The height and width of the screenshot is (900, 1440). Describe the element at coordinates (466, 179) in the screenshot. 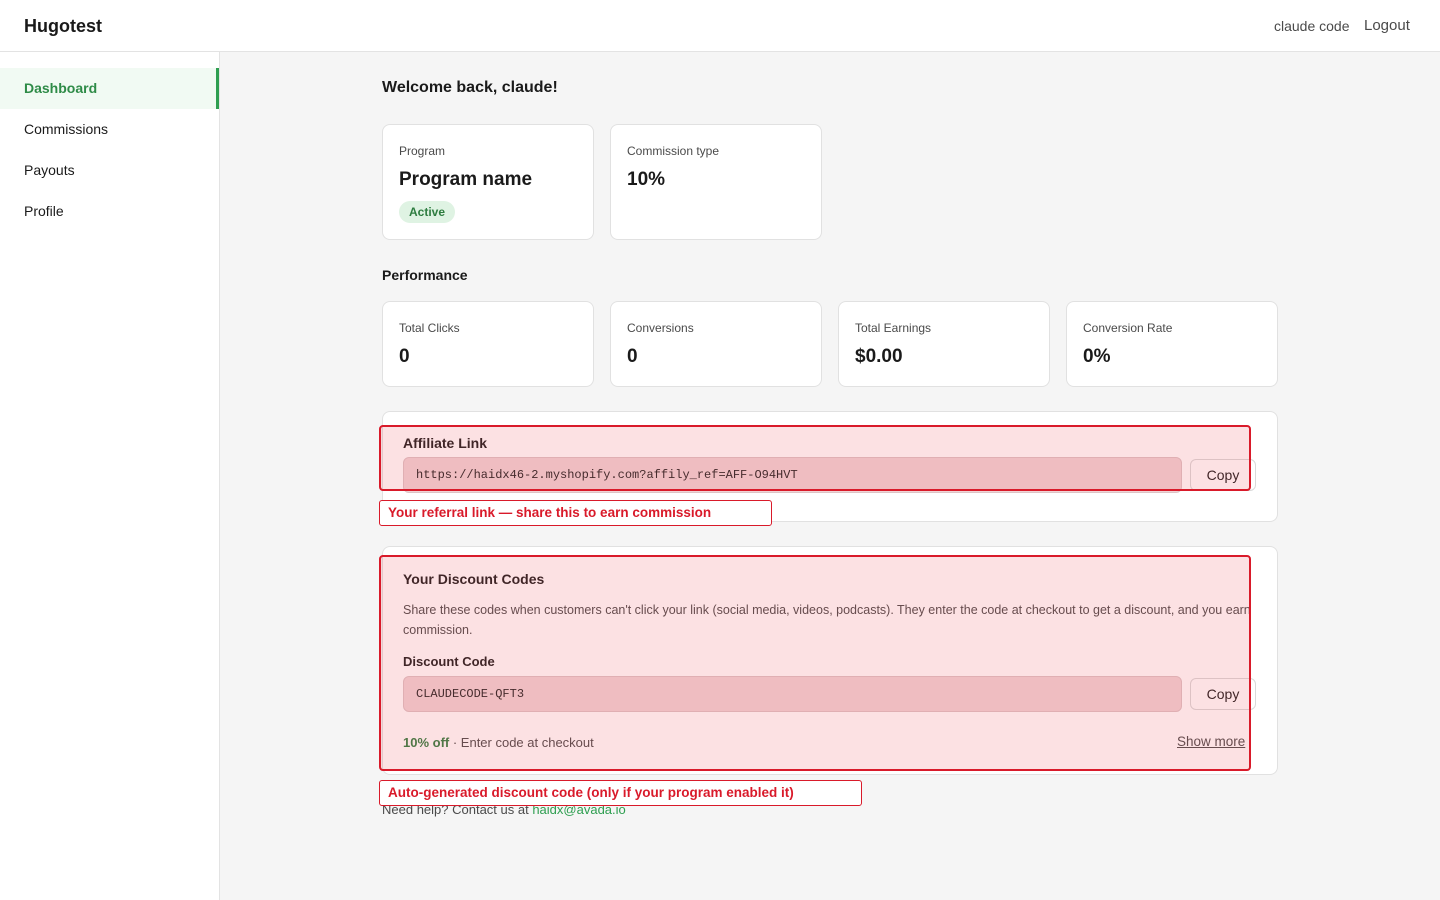

I see `program-name: Program name` at that location.